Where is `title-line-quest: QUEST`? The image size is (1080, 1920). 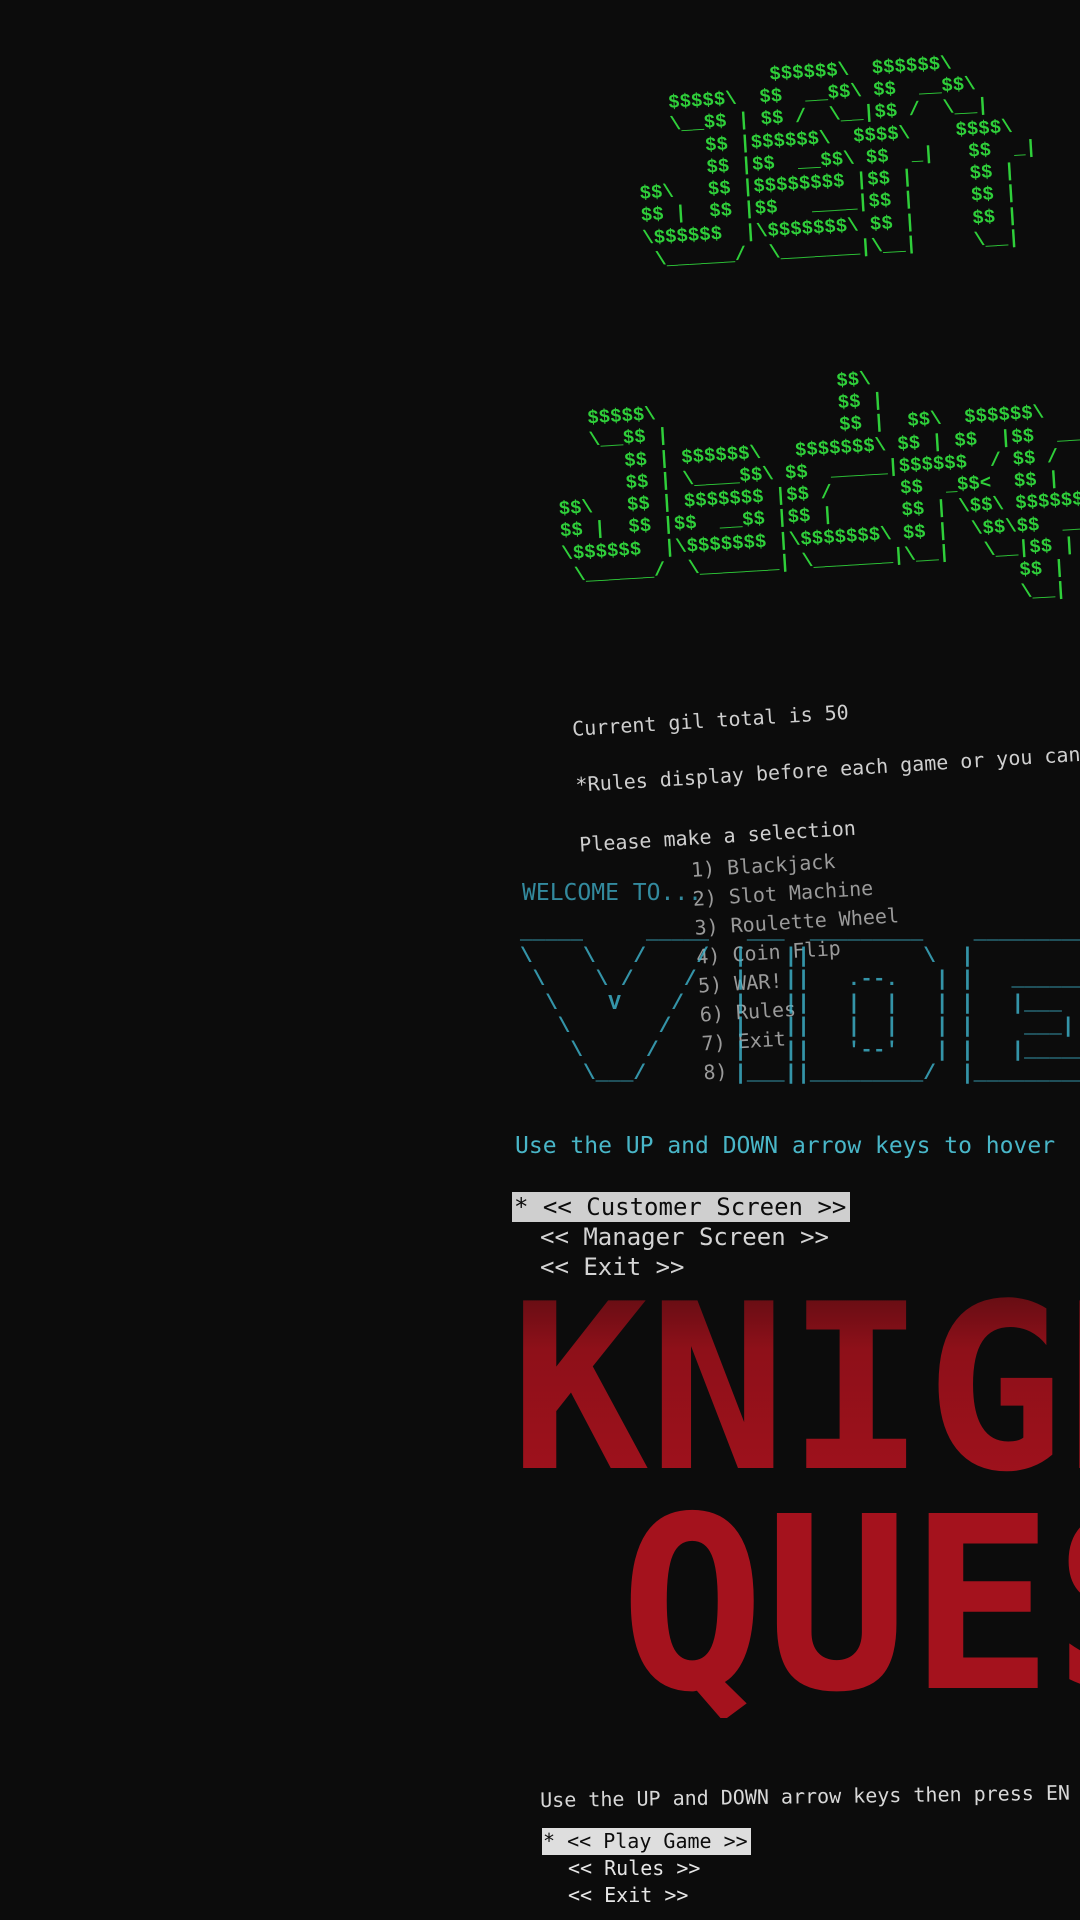 title-line-quest: QUEST is located at coordinates (850, 1591).